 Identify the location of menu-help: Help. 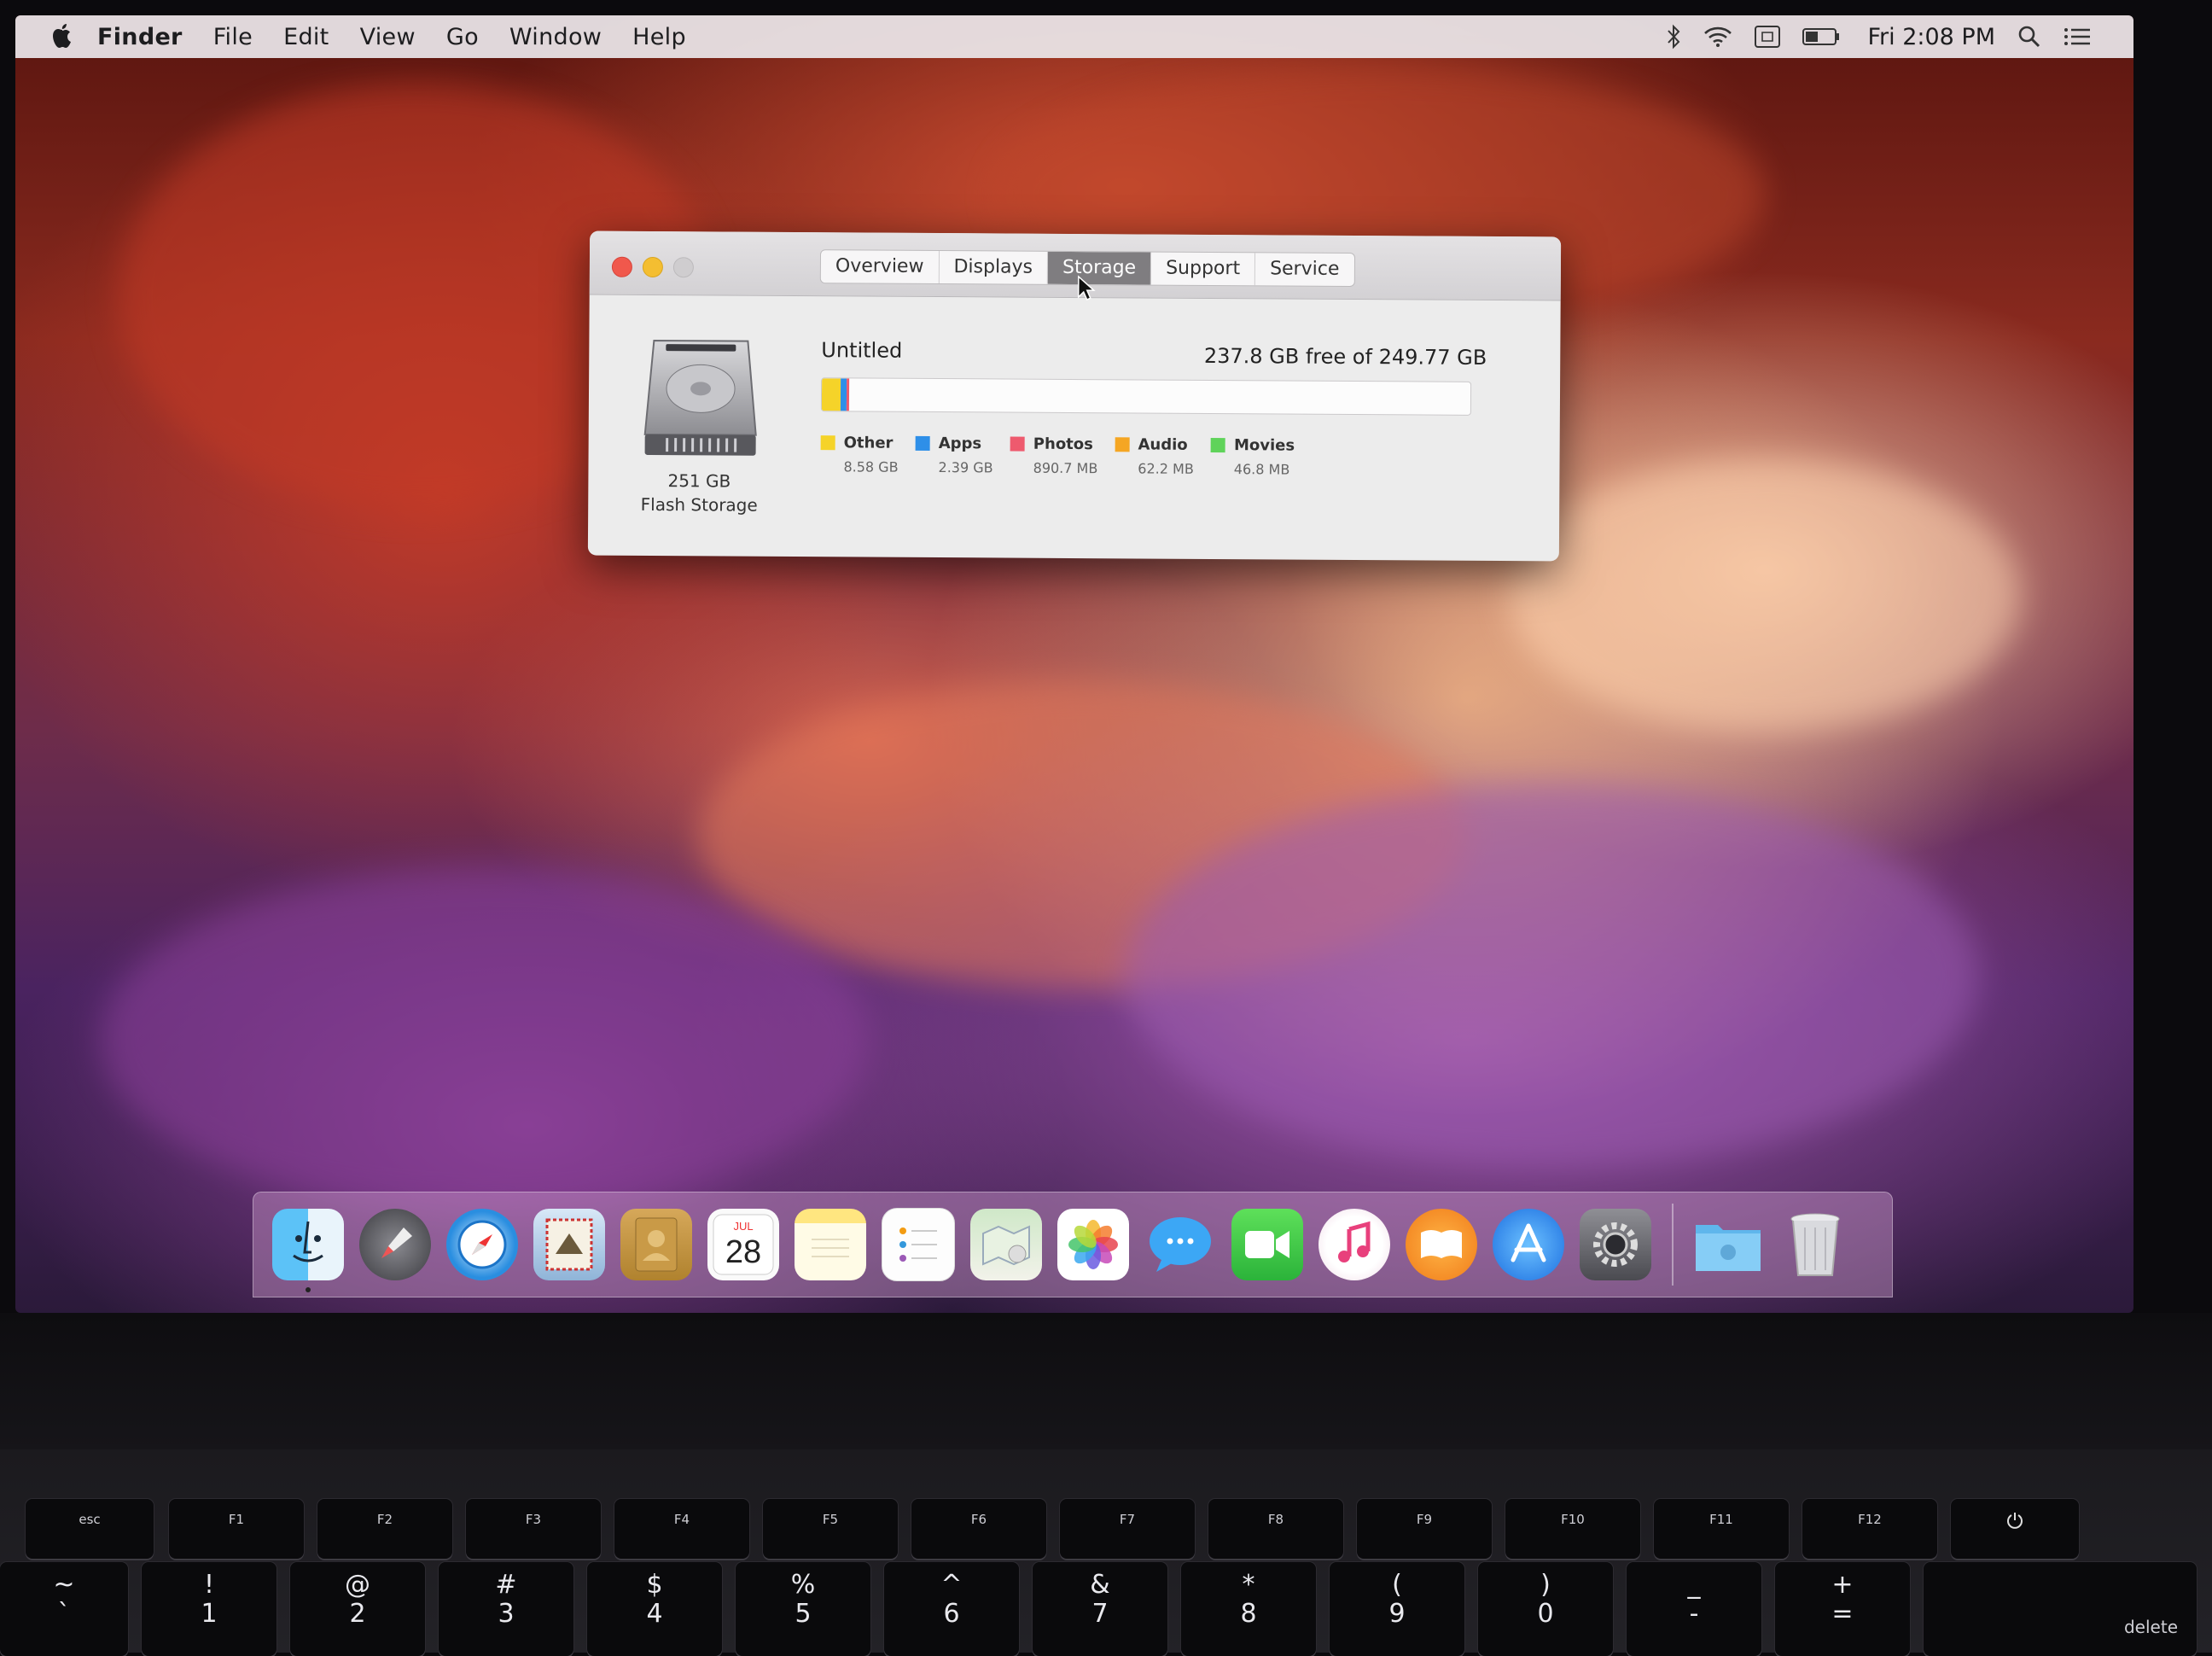
(659, 37).